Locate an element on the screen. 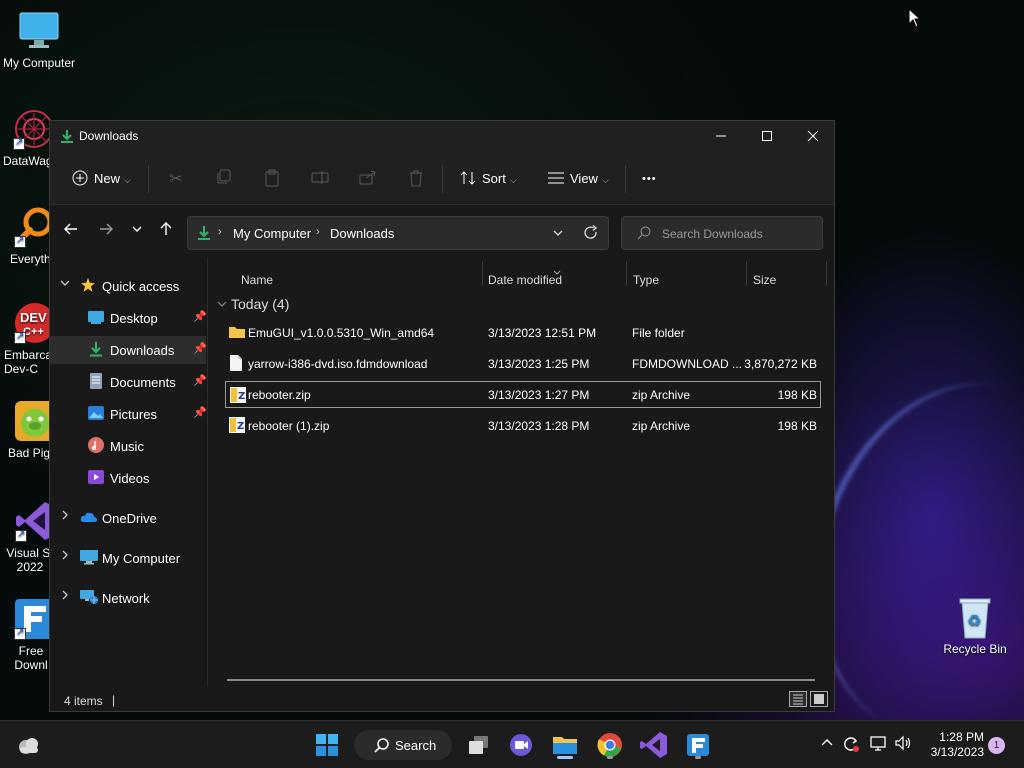 Image resolution: width=1024 pixels, height=768 pixels. desktop-icon-my-computer: My Computer is located at coordinates (39, 40).